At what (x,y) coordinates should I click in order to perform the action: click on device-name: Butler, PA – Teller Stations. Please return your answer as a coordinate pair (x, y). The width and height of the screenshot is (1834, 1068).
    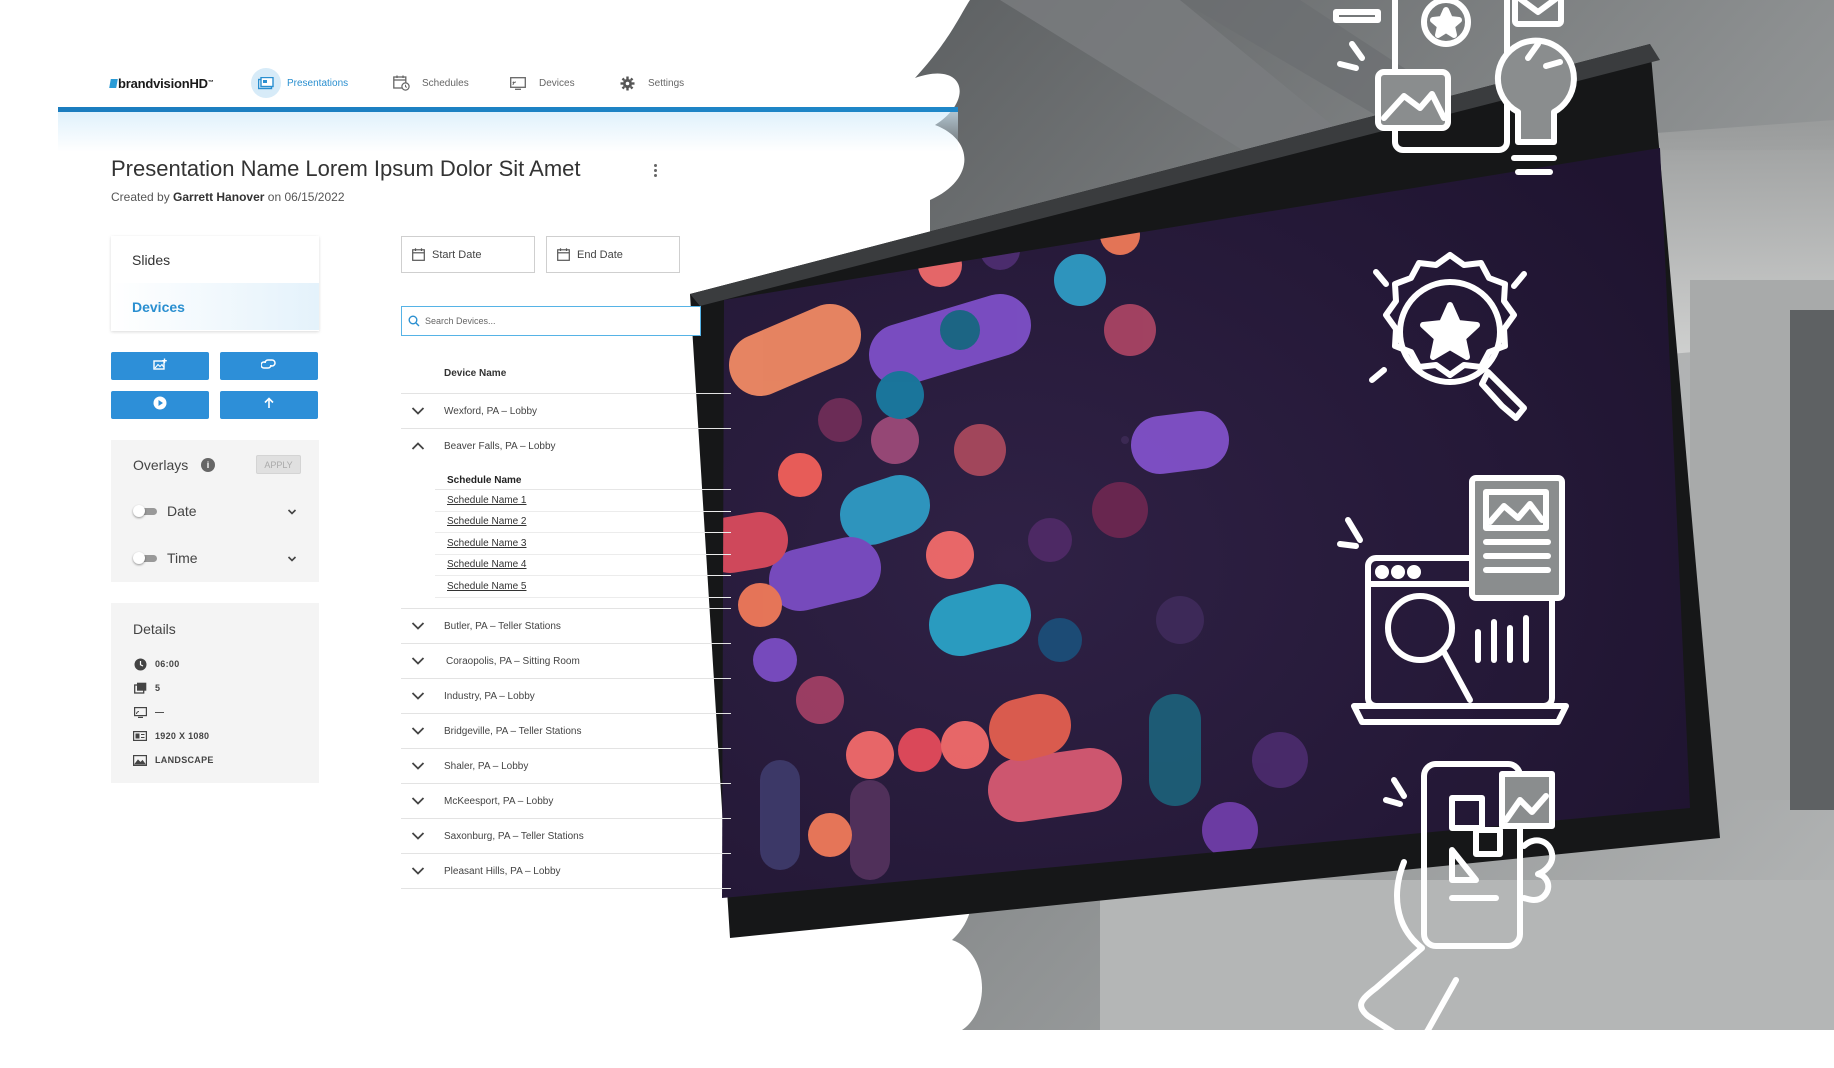
    Looking at the image, I should click on (502, 626).